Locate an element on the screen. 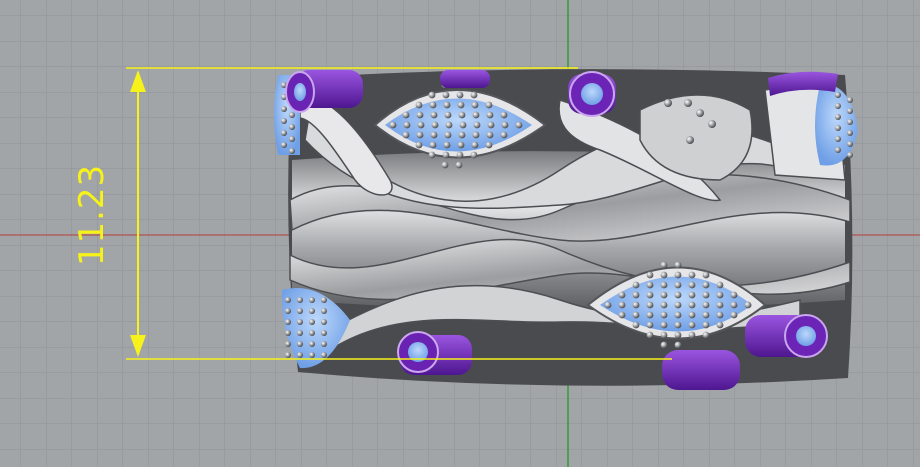  tube-top-center is located at coordinates (465, 79).